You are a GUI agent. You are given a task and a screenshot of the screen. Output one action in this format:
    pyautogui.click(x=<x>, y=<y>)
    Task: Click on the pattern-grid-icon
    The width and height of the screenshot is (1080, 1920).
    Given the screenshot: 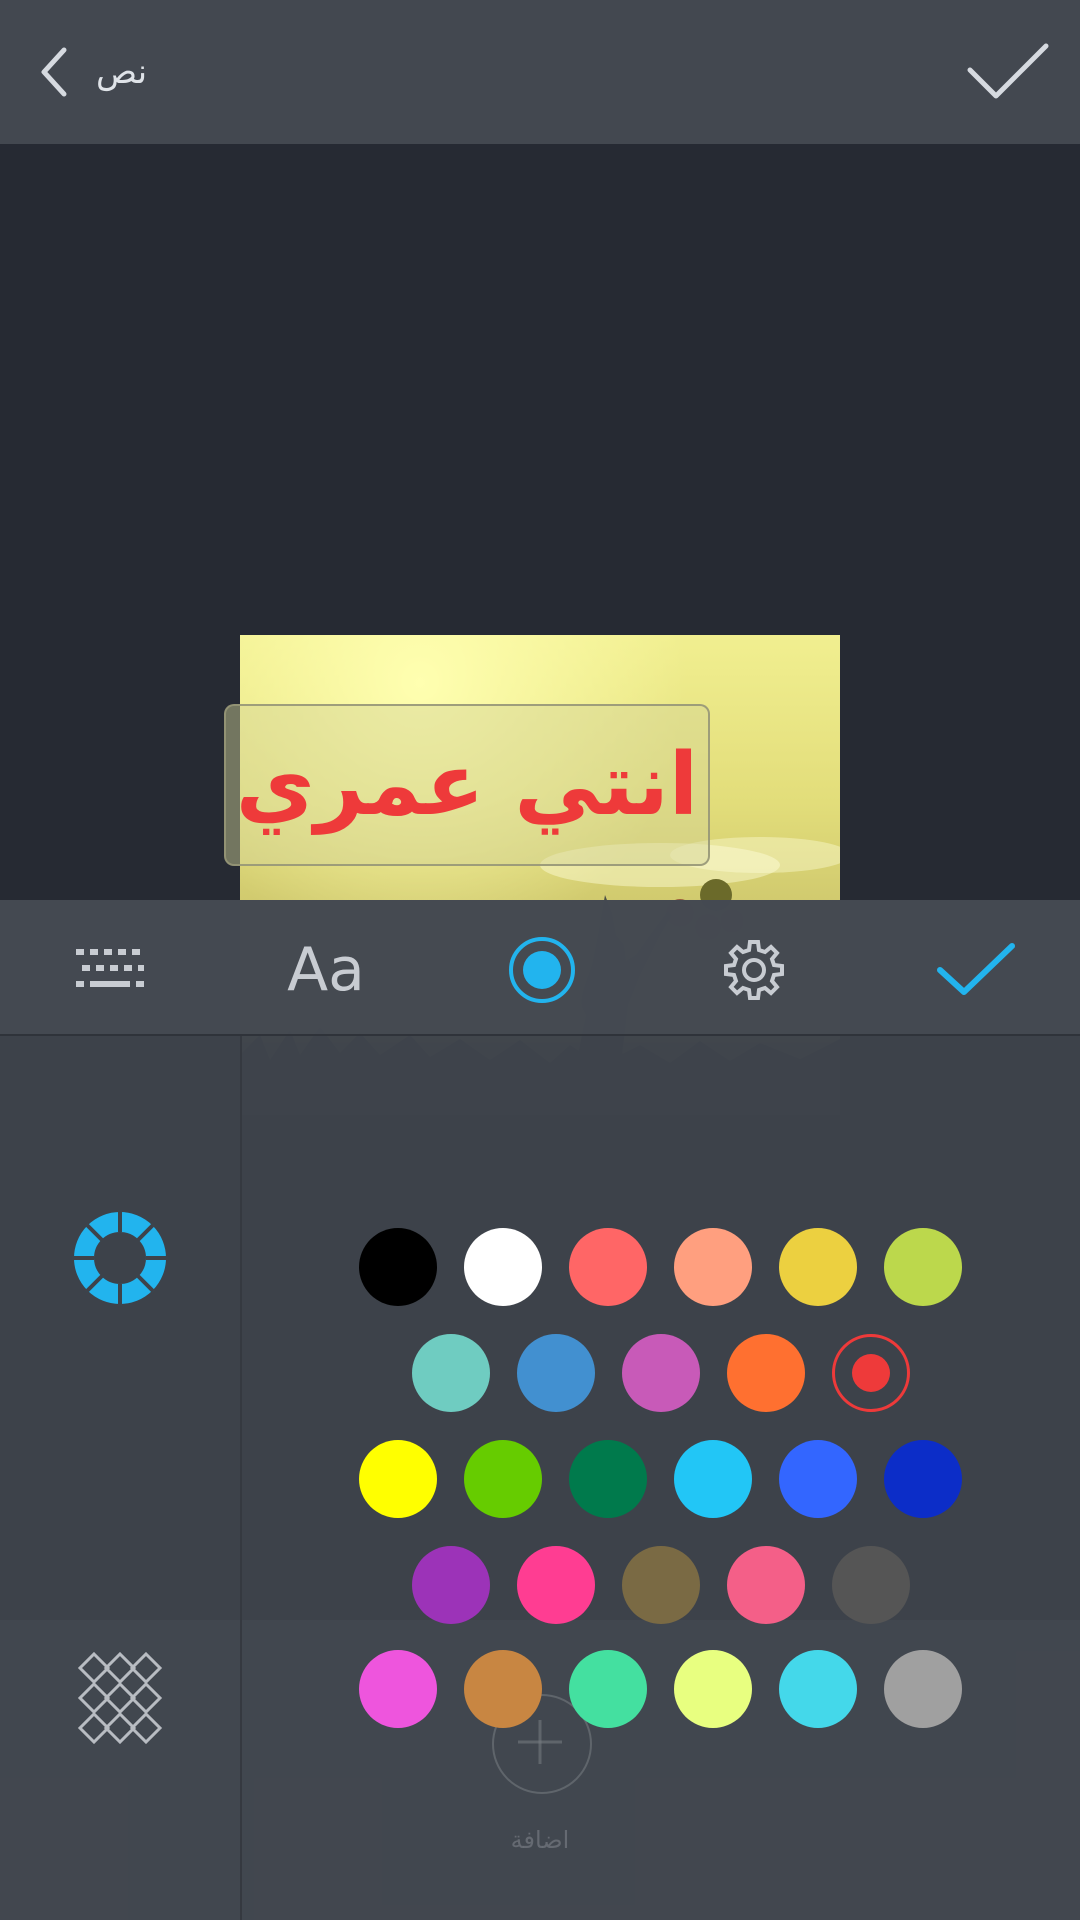 What is the action you would take?
    pyautogui.click(x=120, y=1698)
    